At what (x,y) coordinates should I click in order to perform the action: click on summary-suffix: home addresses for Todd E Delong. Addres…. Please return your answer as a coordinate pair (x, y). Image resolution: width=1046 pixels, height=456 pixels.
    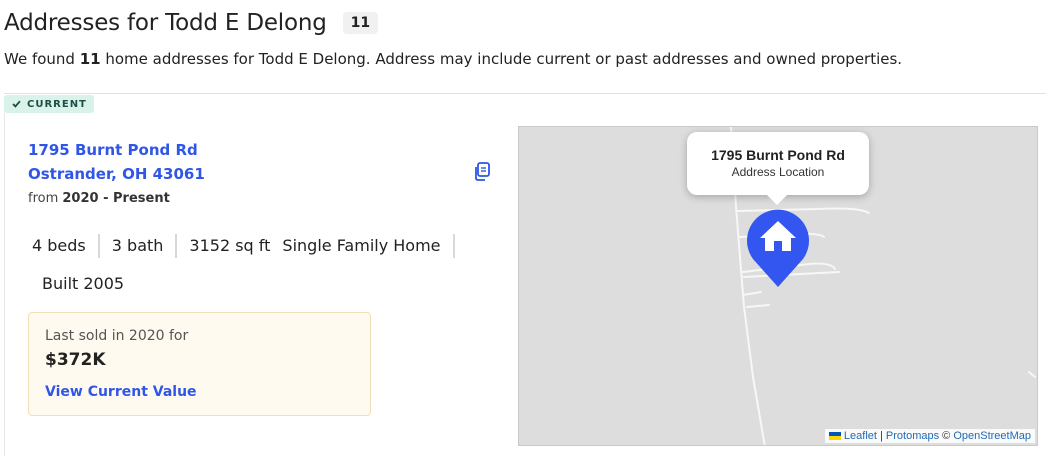
    Looking at the image, I should click on (501, 59).